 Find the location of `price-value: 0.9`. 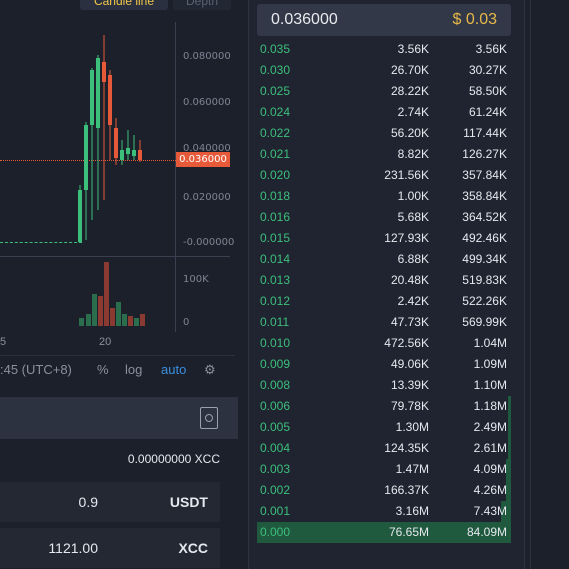

price-value: 0.9 is located at coordinates (88, 502).